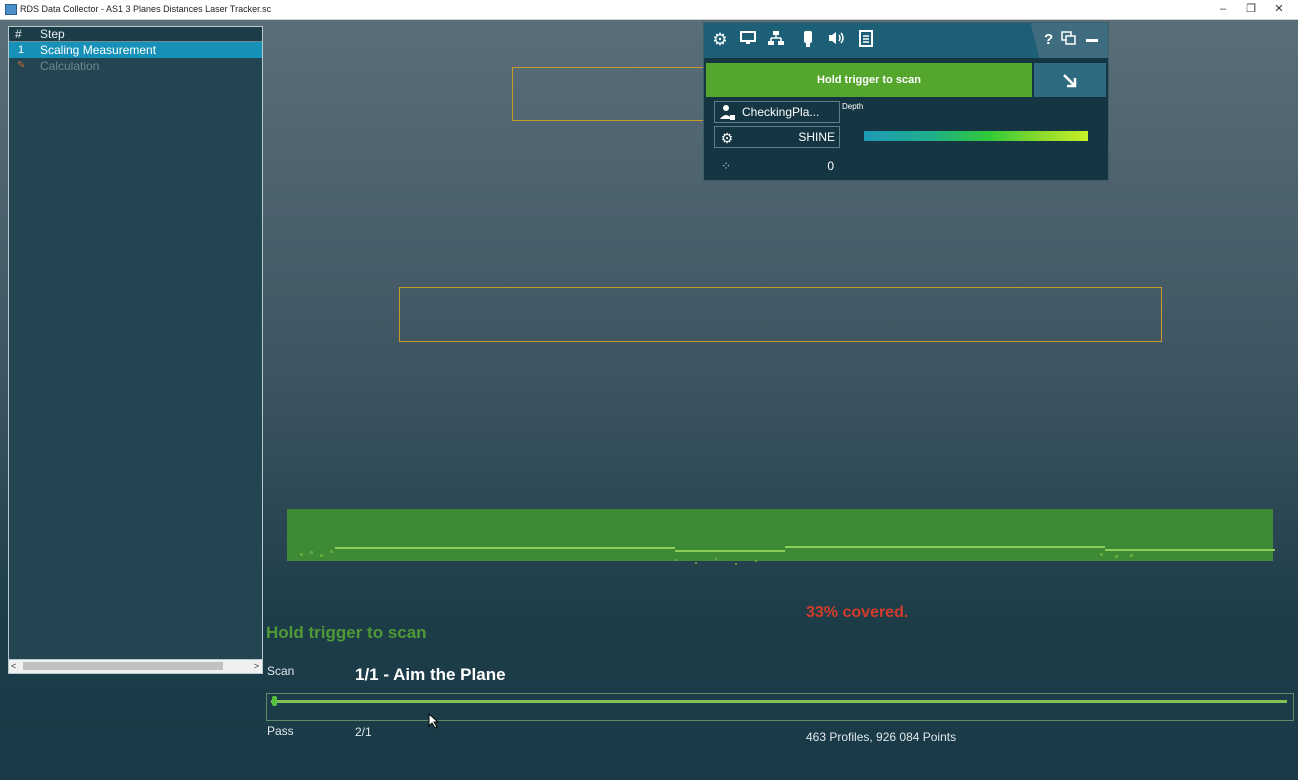  Describe the element at coordinates (1223, 9) in the screenshot. I see `minimize-button: –` at that location.